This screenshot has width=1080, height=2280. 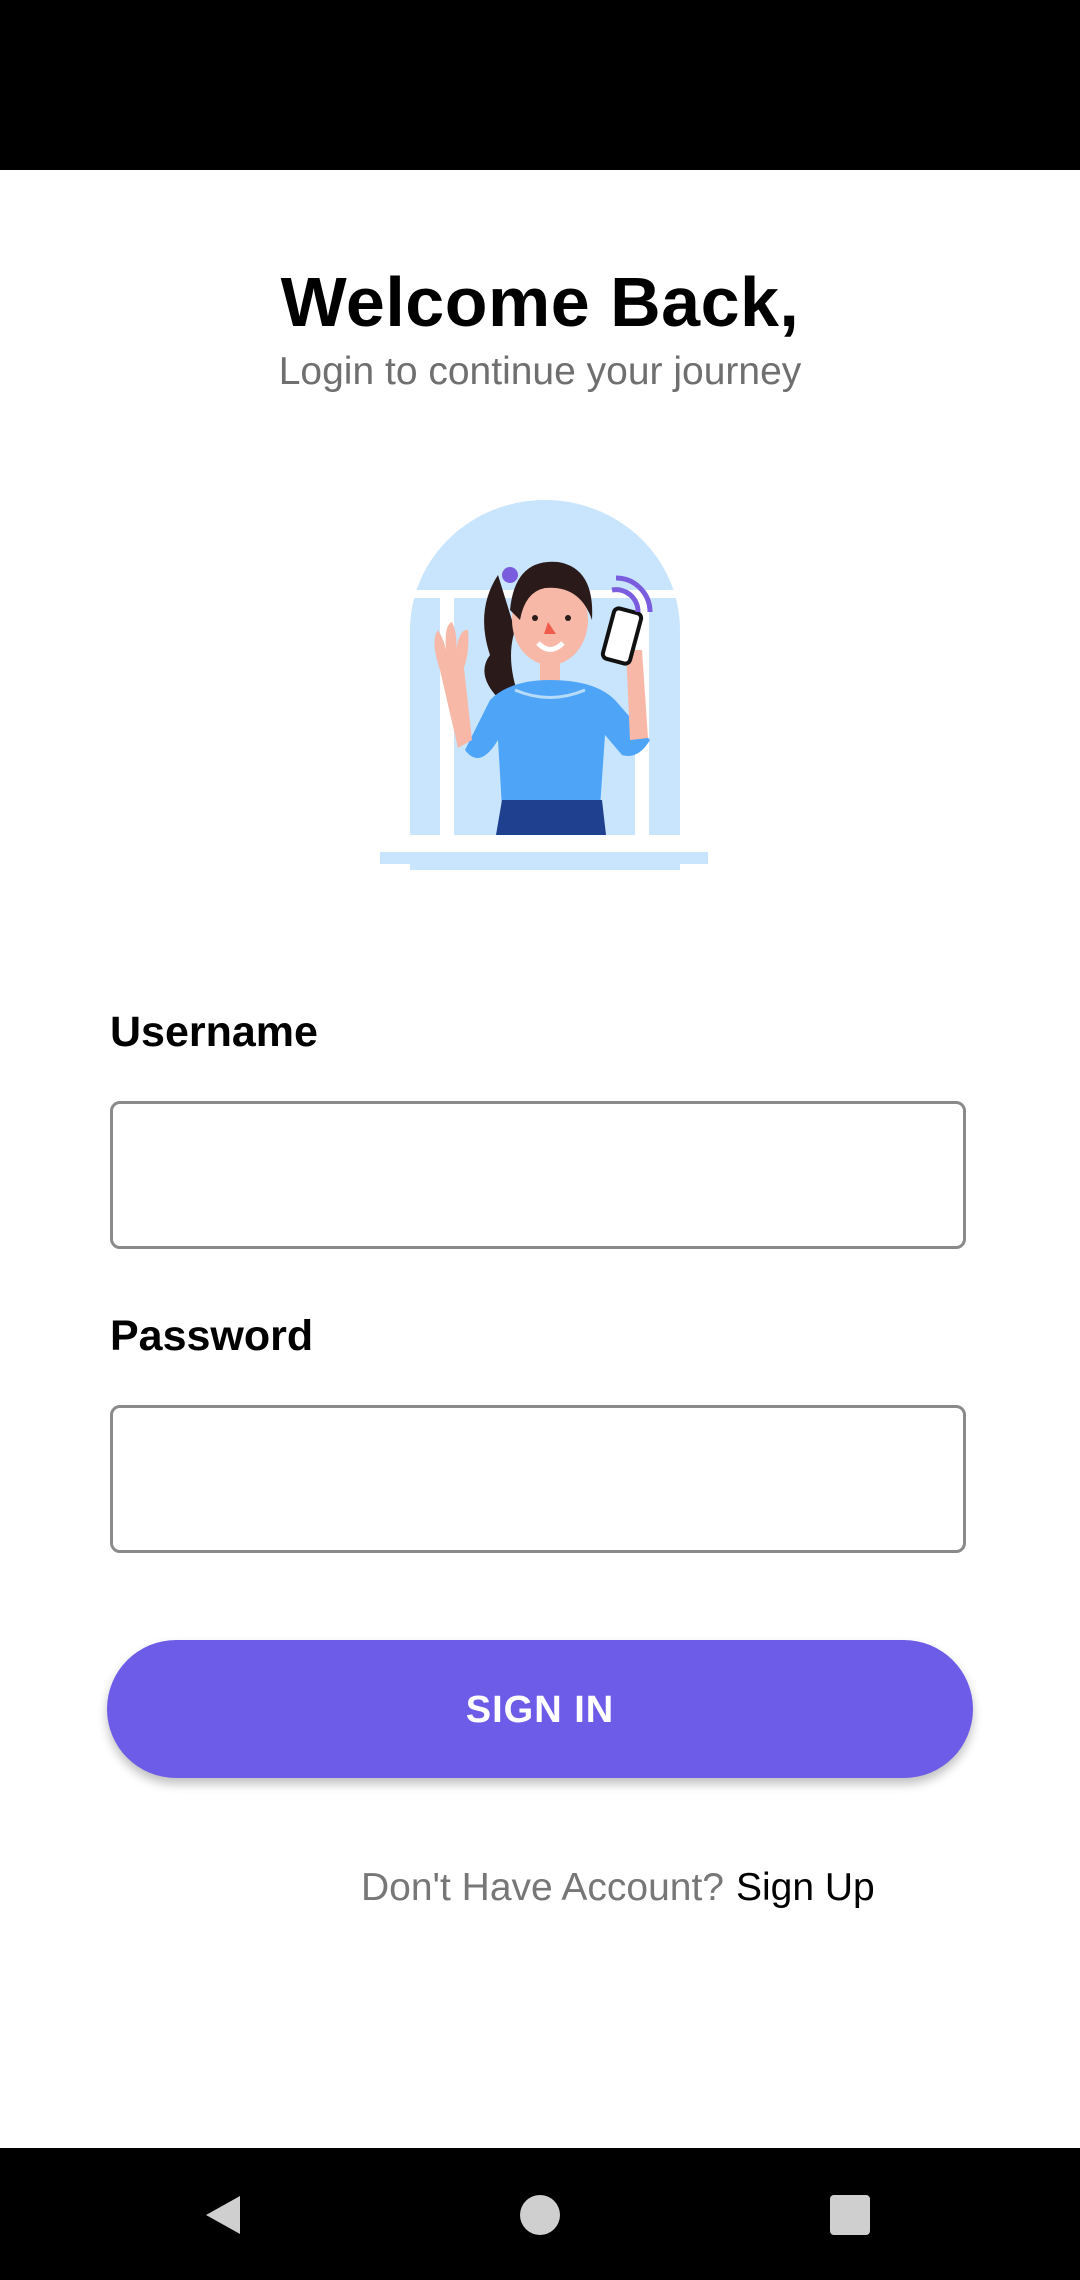 I want to click on woman-waving-illustration, so click(x=544, y=685).